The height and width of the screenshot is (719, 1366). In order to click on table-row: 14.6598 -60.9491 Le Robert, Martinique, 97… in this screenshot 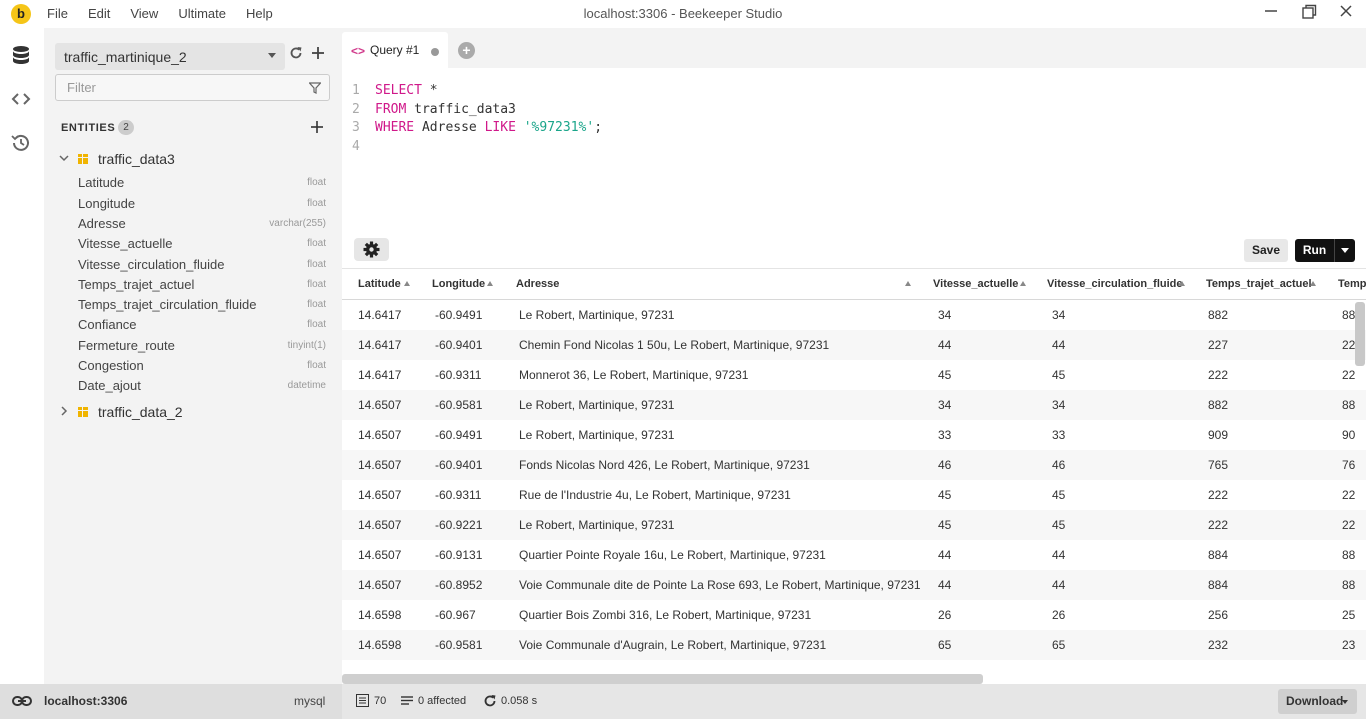, I will do `click(854, 665)`.